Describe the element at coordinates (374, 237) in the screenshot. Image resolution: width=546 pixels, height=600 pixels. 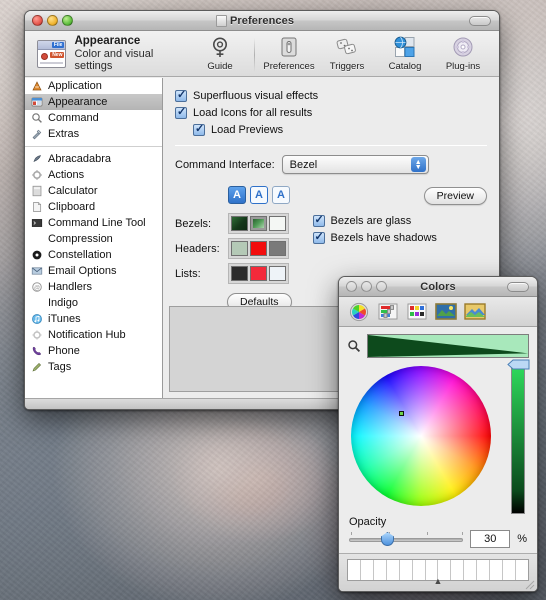
I see `checkbox-bezels-have-shadows: Bezels have shadows` at that location.